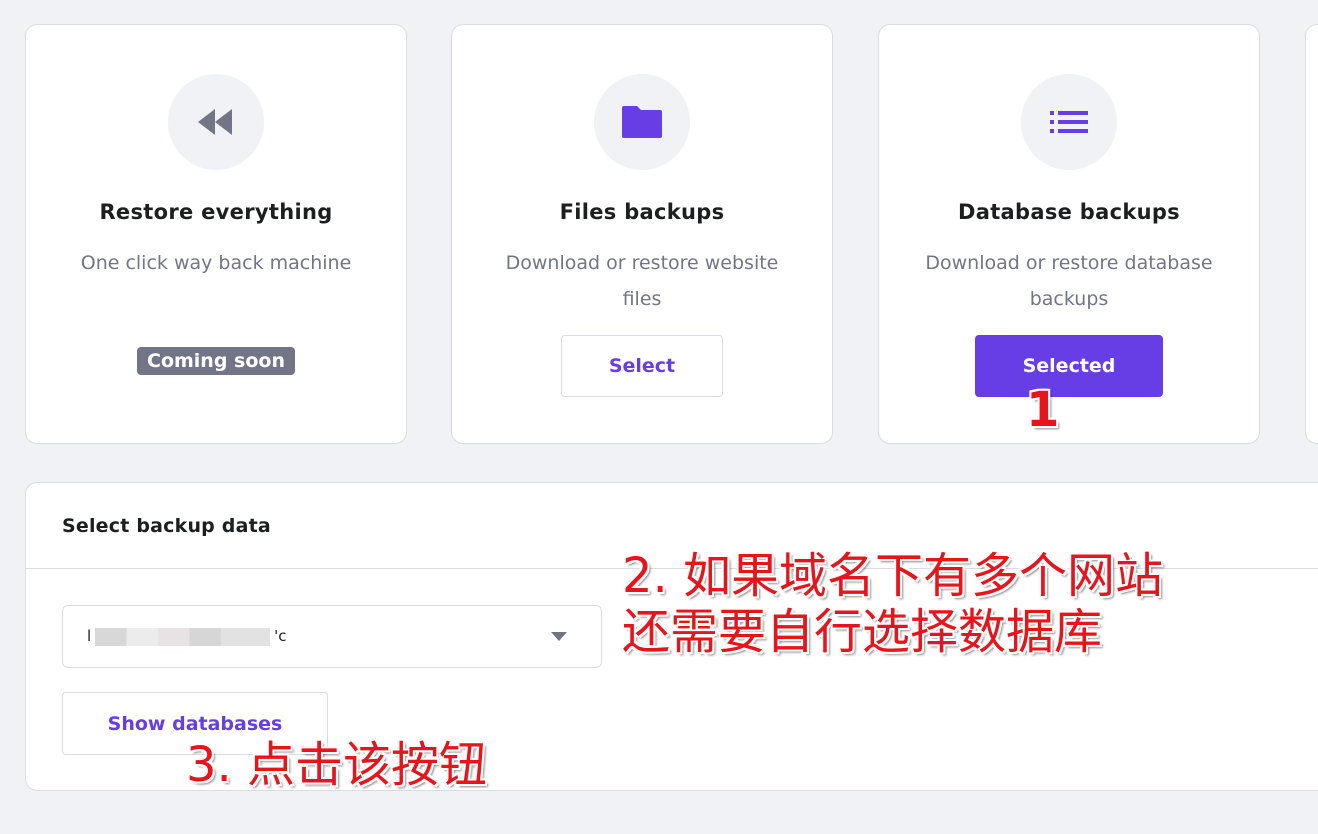 Image resolution: width=1318 pixels, height=834 pixels. What do you see at coordinates (216, 361) in the screenshot?
I see `coming-soon-badge: Coming soon` at bounding box center [216, 361].